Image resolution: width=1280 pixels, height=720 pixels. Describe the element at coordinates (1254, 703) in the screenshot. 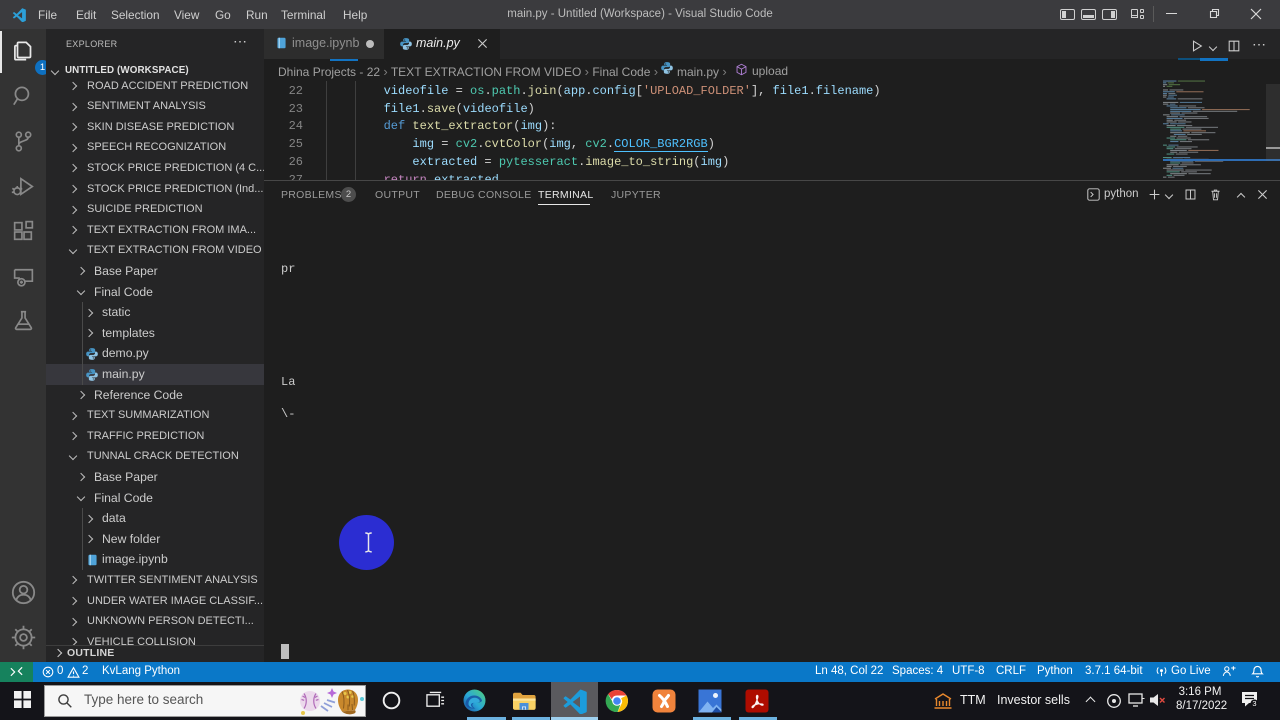

I see `svg-text: 3` at that location.